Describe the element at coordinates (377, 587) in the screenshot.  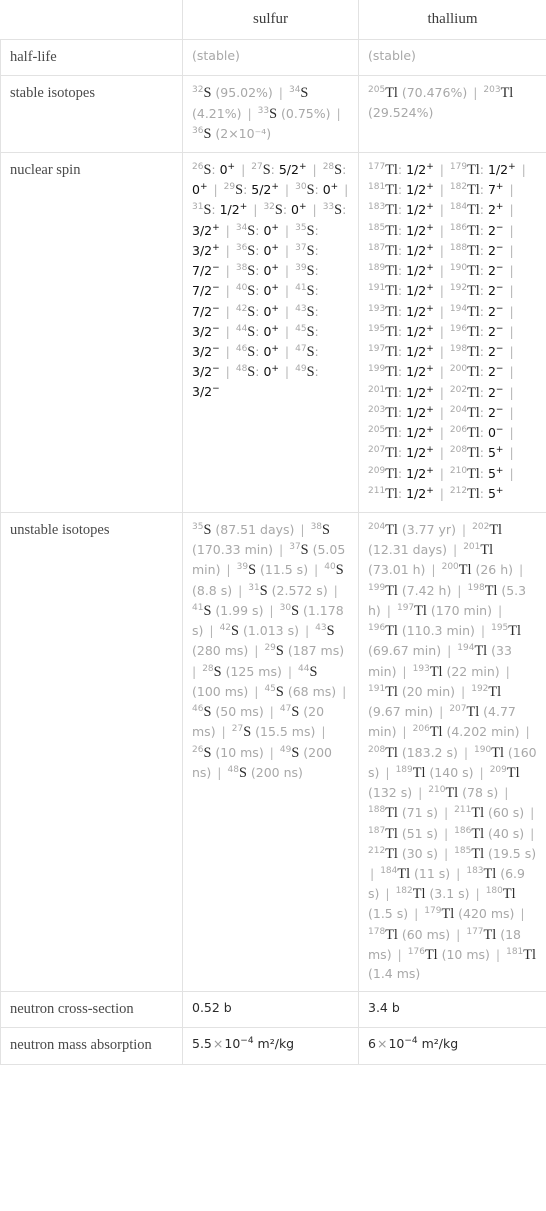
I see `mass-number: 199` at that location.